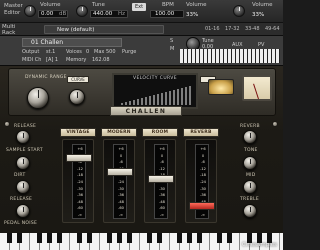 Image resolution: width=320 pixels, height=250 pixels. I want to click on channel-strip-modern: MODERN +60-6-12-18-24-30-36-48-60-∞, so click(119, 176).